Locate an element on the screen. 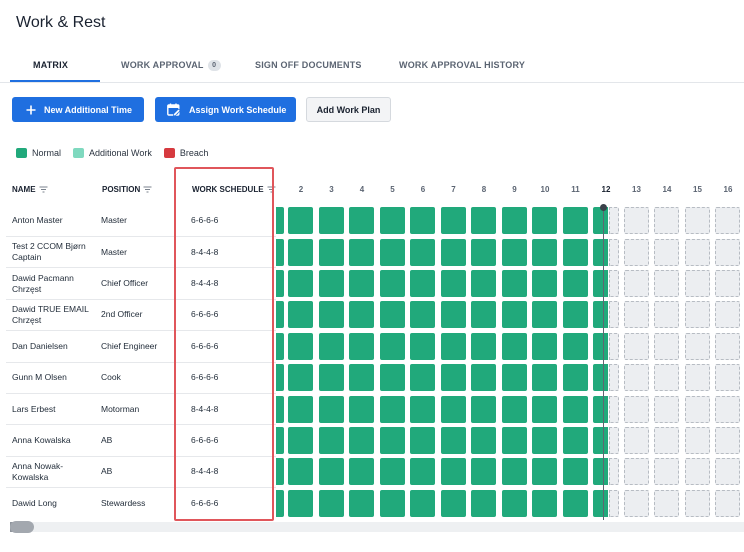  assign-work-schedule-button: Assign Work Schedule is located at coordinates (225, 109).